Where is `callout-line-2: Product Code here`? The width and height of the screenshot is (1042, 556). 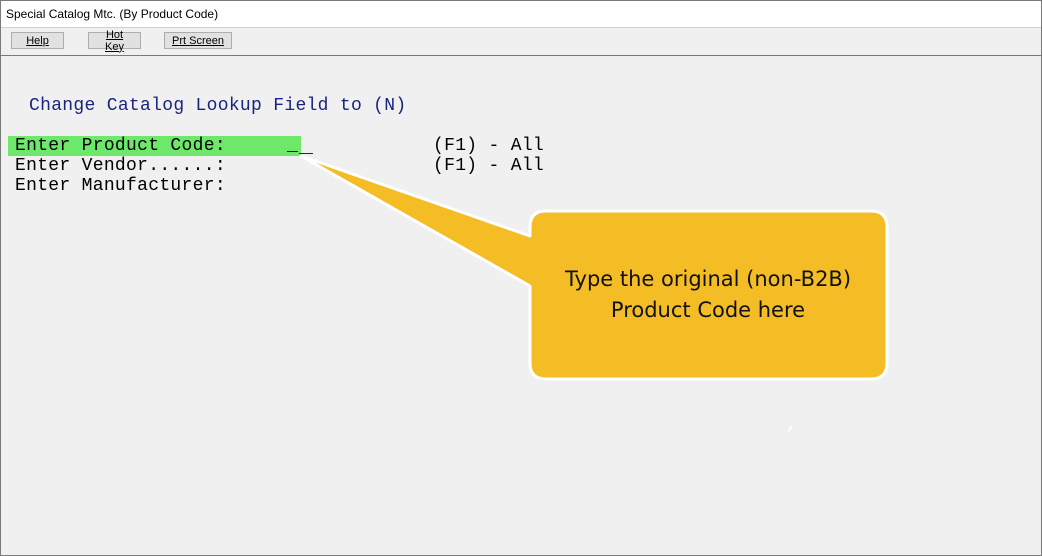 callout-line-2: Product Code here is located at coordinates (708, 310).